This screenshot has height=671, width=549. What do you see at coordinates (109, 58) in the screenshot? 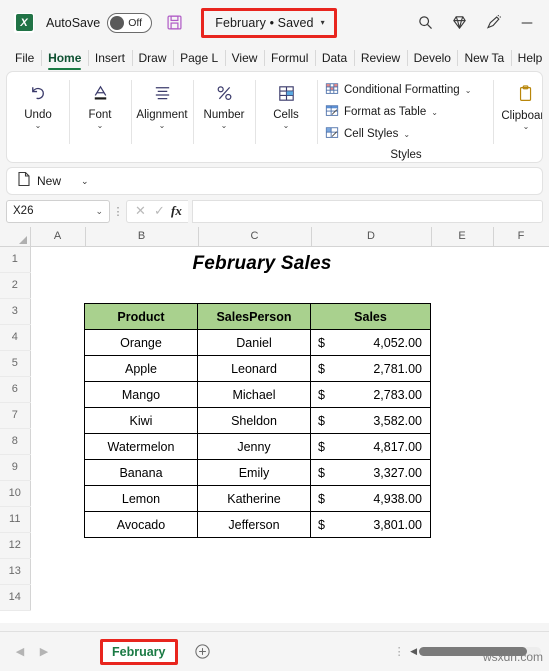
I see `tab-insert: Insert` at bounding box center [109, 58].